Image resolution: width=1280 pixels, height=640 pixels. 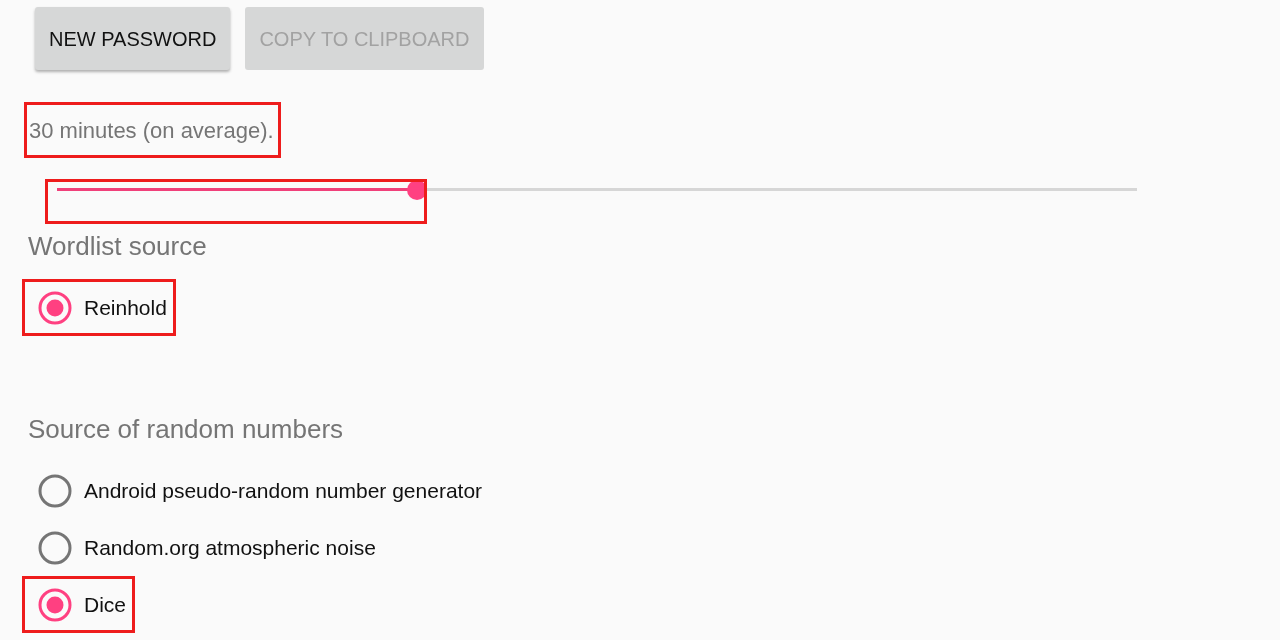 What do you see at coordinates (597, 190) in the screenshot?
I see `strength-slider` at bounding box center [597, 190].